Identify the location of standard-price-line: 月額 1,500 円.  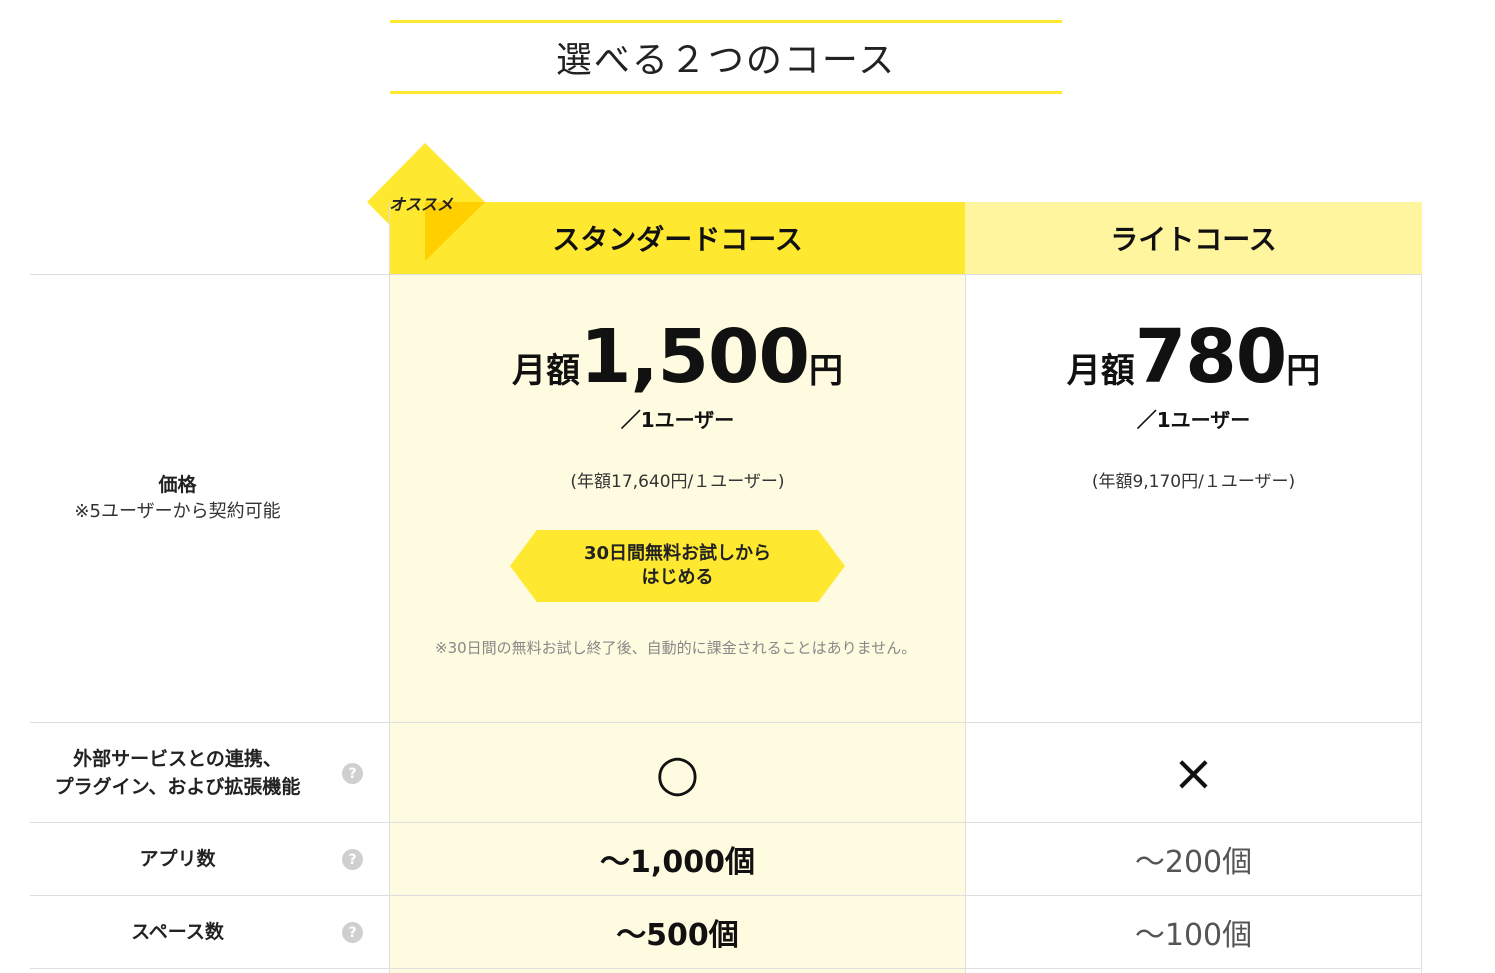
(677, 357).